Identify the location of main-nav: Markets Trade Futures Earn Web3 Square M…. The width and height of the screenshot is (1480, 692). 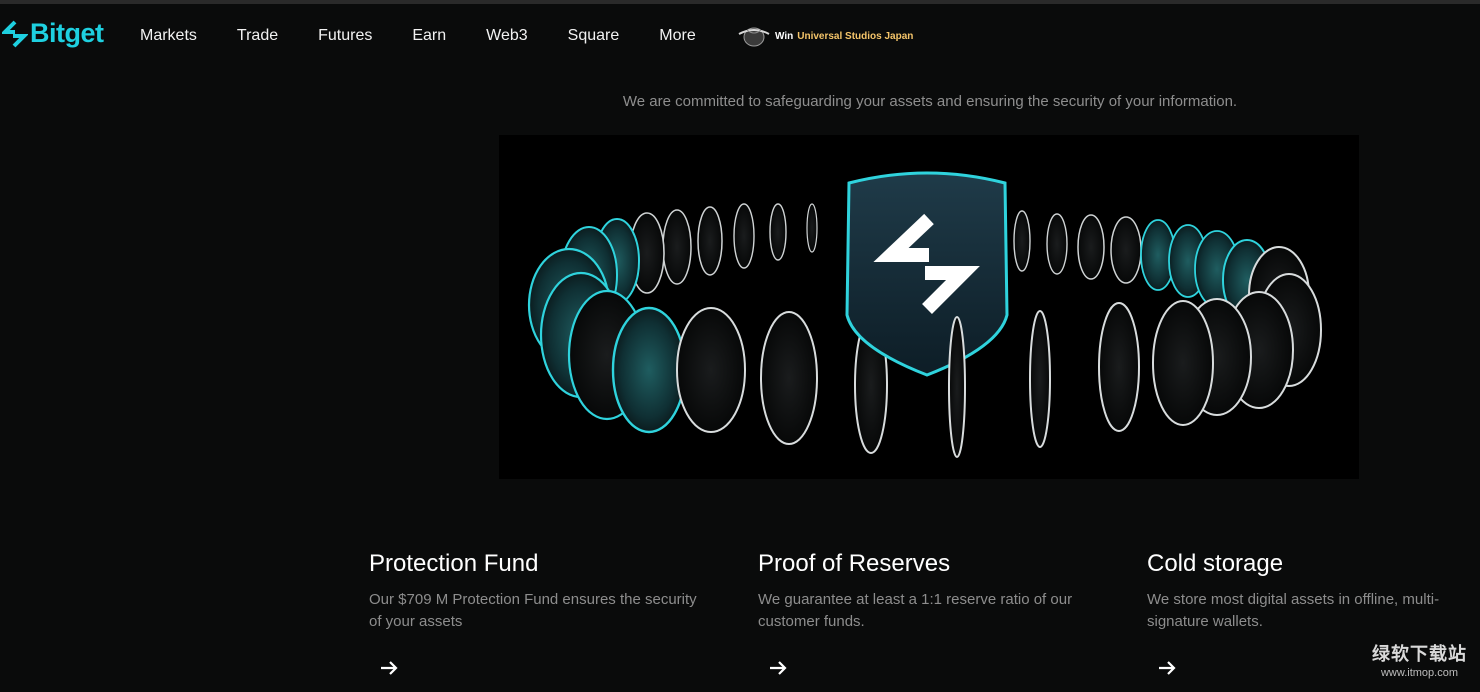
(438, 36).